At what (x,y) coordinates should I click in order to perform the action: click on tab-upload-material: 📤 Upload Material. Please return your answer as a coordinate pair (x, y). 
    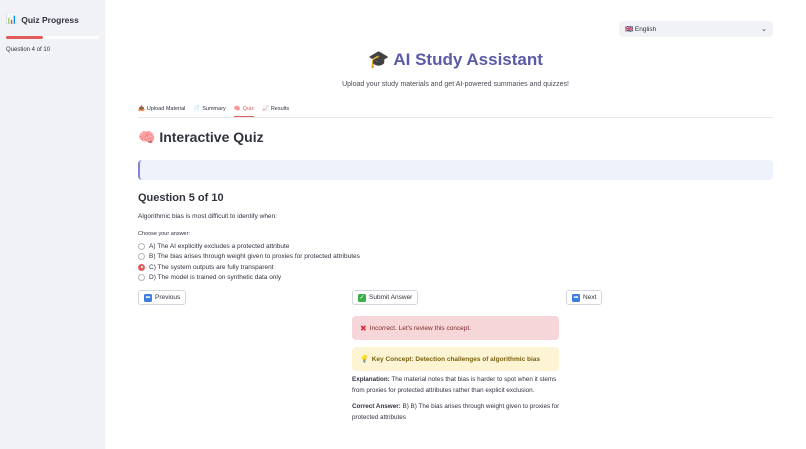
    Looking at the image, I should click on (161, 109).